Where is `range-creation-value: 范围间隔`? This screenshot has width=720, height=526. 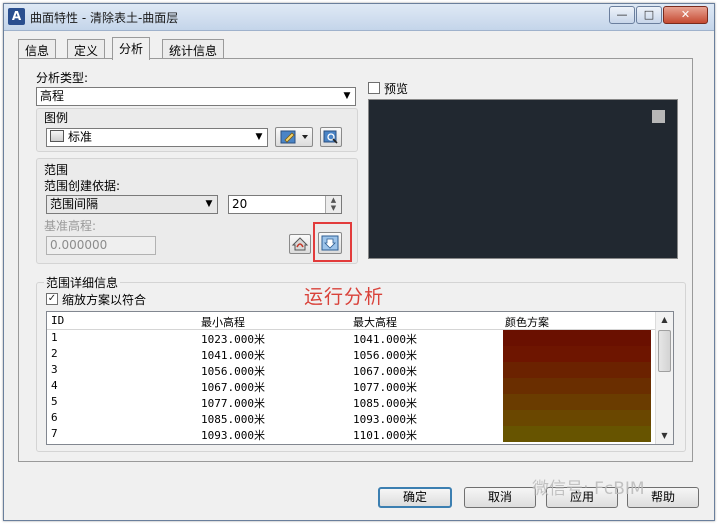
range-creation-value: 范围间隔 is located at coordinates (74, 204).